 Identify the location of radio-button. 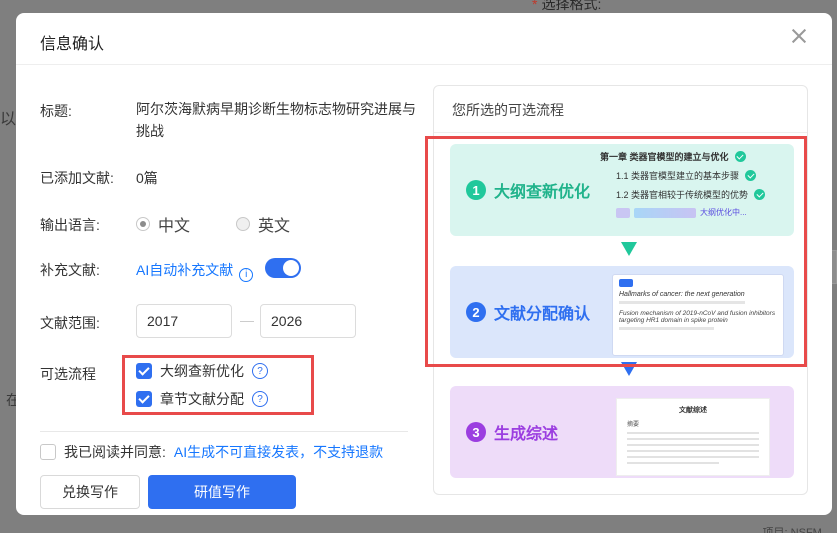
(243, 224).